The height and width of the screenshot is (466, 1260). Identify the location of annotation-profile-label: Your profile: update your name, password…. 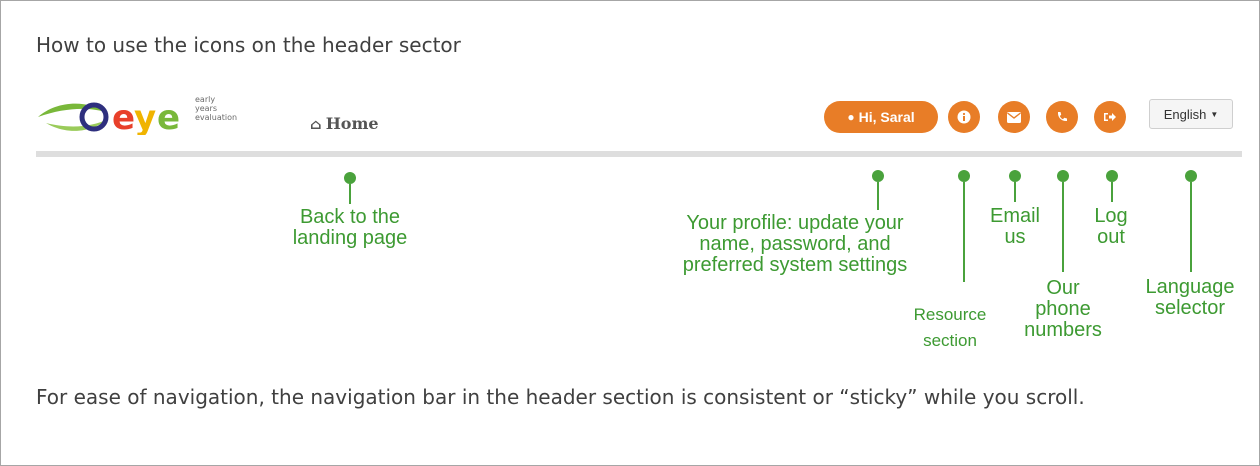
(795, 244).